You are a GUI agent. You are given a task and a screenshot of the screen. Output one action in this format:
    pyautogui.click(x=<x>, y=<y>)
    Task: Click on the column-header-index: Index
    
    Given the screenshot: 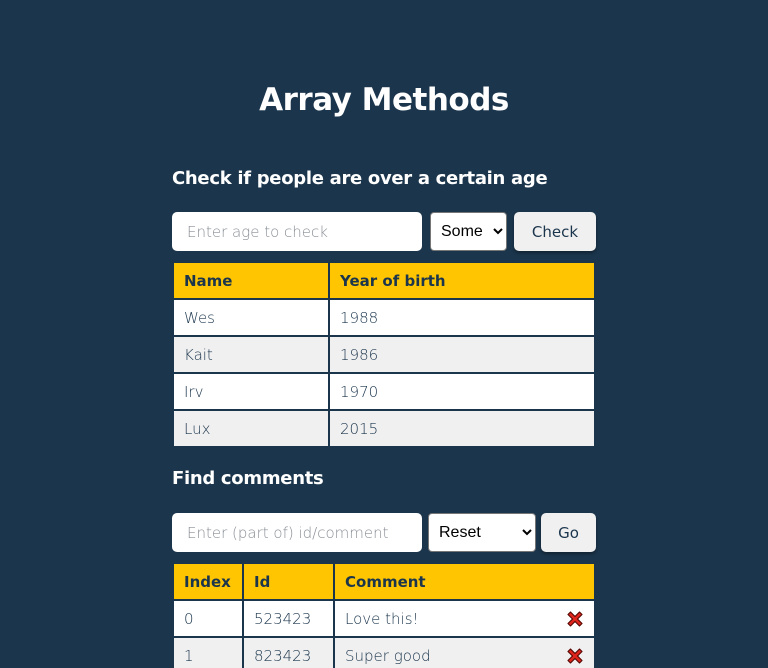 What is the action you would take?
    pyautogui.click(x=208, y=581)
    